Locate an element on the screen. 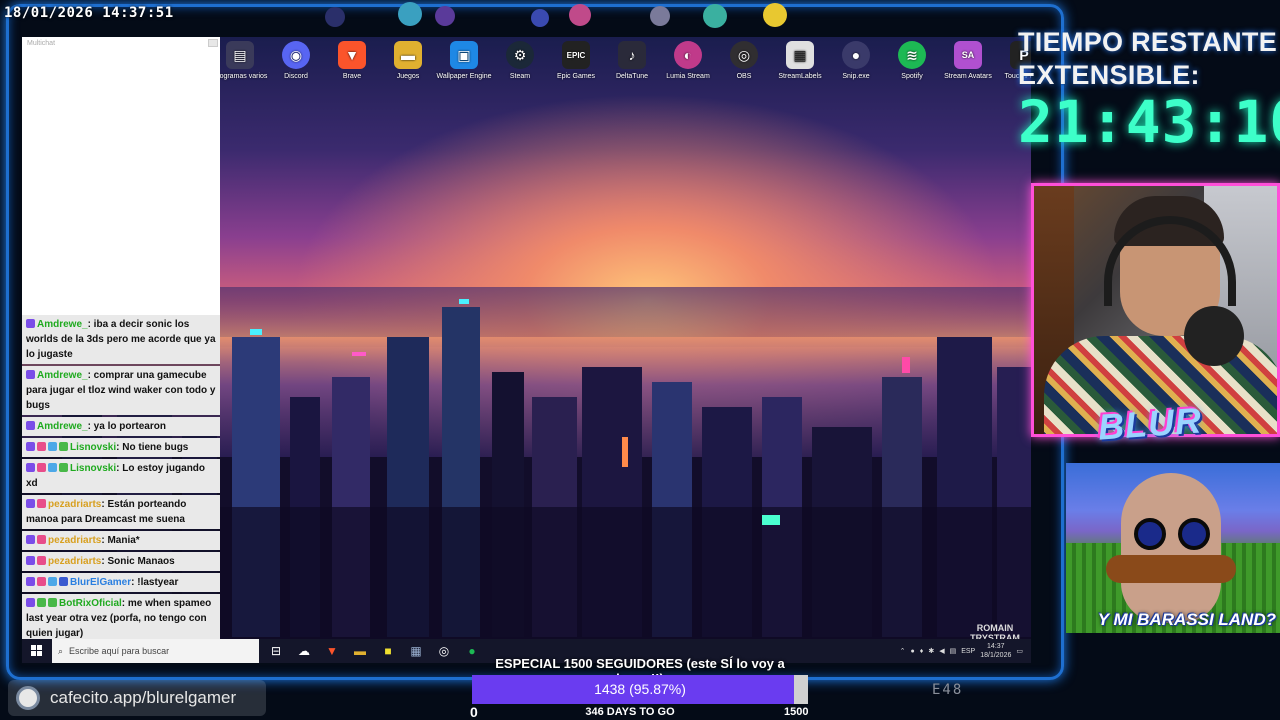  desktop-icon-stream-avatars: SA Stream Avatars is located at coordinates (968, 61).